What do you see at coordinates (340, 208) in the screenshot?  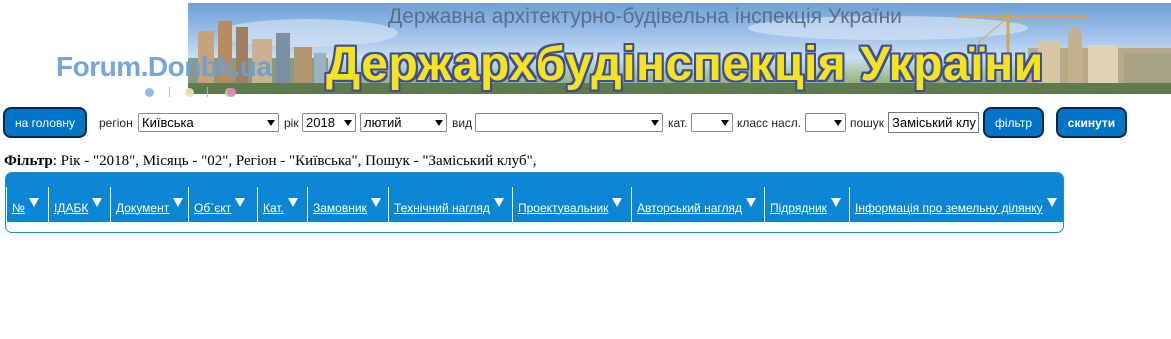 I see `column-header-link: Замовник` at bounding box center [340, 208].